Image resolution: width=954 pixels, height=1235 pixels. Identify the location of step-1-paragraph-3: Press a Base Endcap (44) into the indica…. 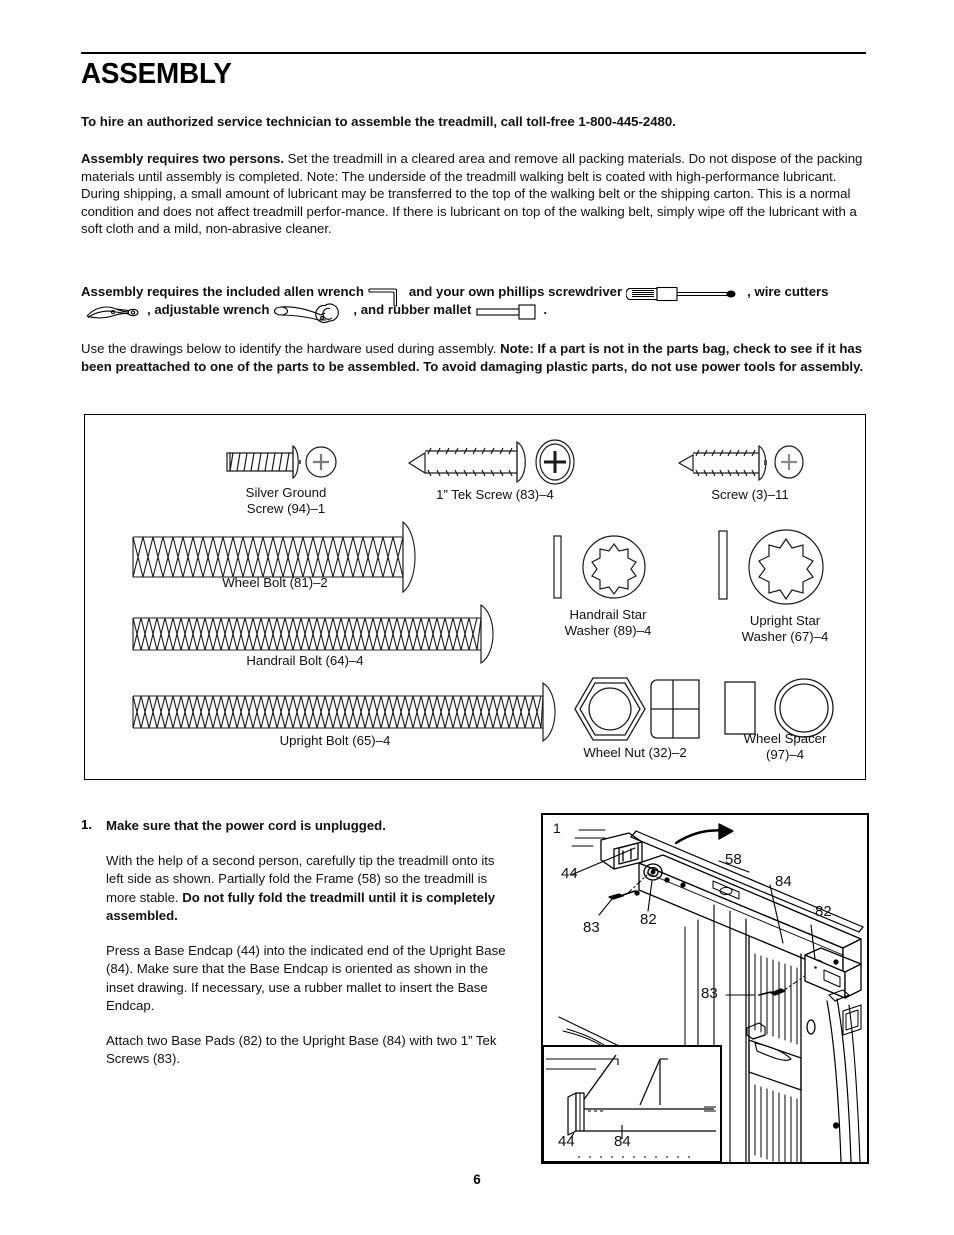
(306, 978).